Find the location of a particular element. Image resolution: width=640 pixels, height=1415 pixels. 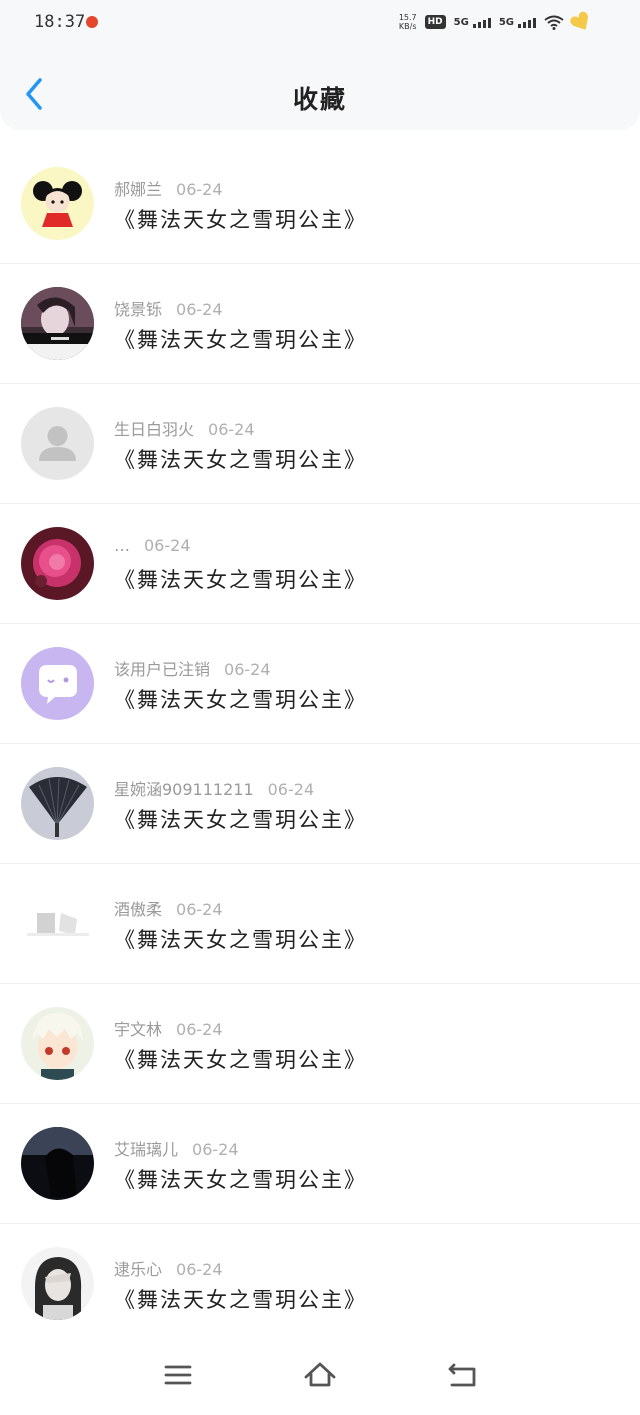

return-button is located at coordinates (462, 1375).